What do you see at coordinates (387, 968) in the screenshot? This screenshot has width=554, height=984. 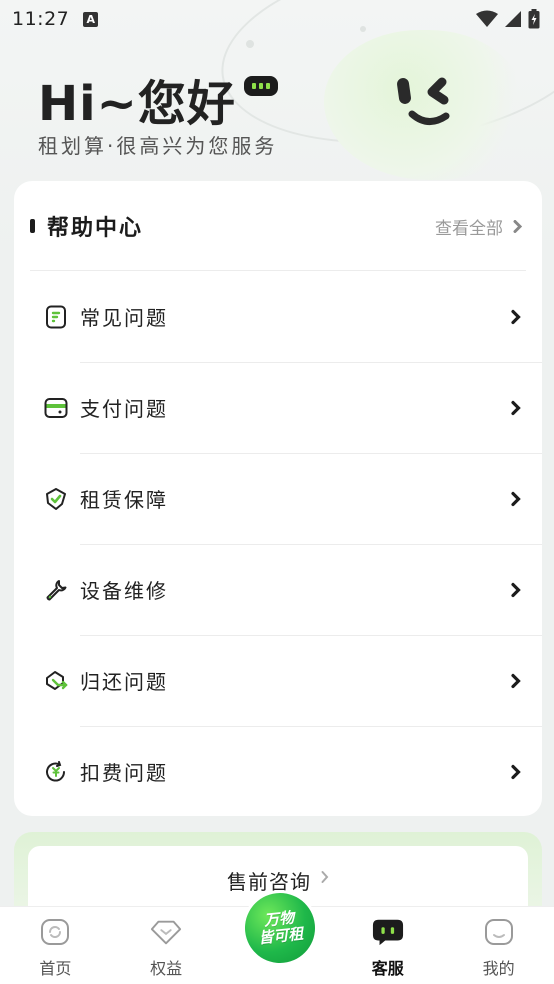 I see `tab-label: 客服` at bounding box center [387, 968].